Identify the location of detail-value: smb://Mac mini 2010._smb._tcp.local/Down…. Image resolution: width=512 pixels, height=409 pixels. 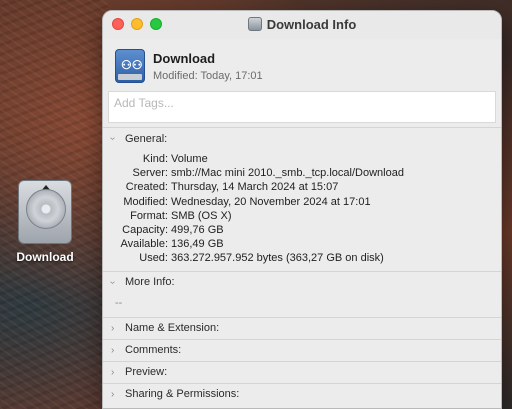
(287, 173).